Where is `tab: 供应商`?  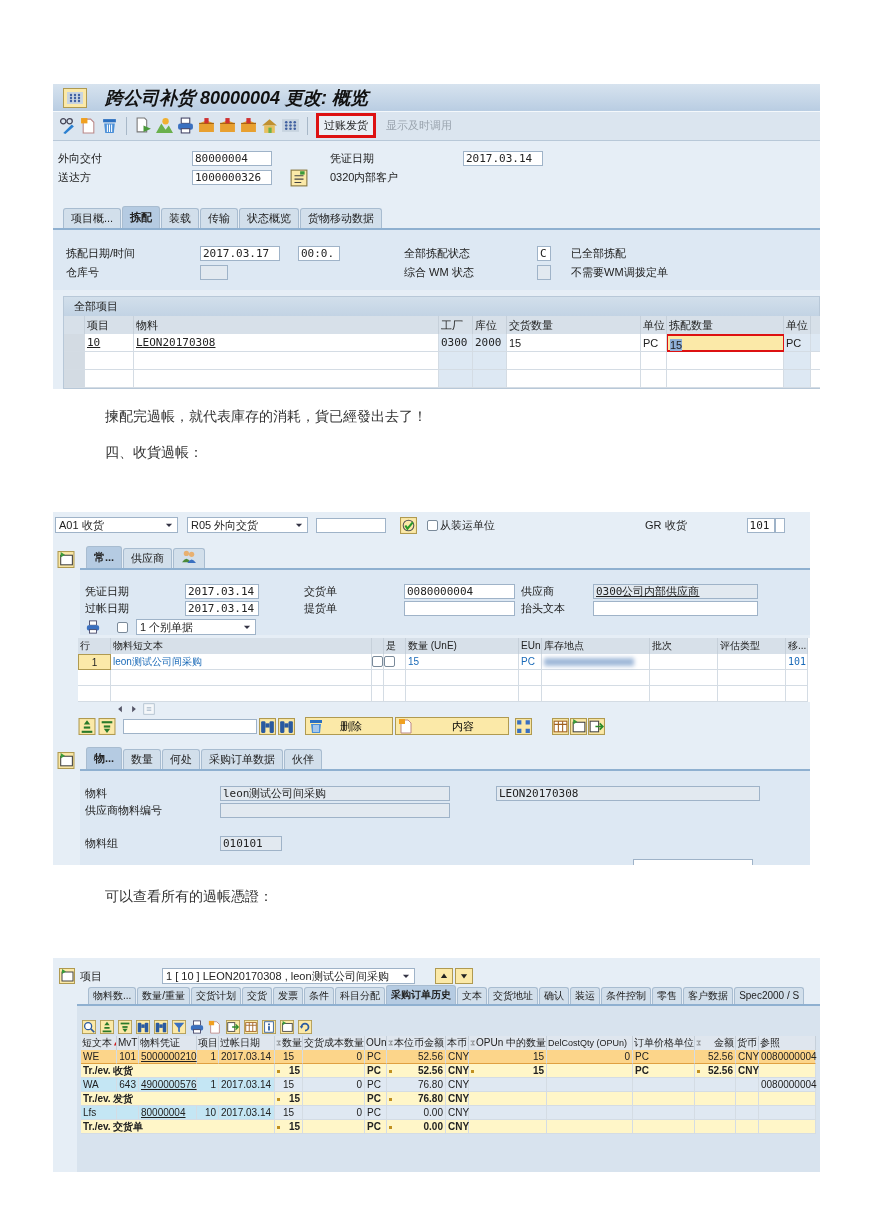 tab: 供应商 is located at coordinates (148, 558).